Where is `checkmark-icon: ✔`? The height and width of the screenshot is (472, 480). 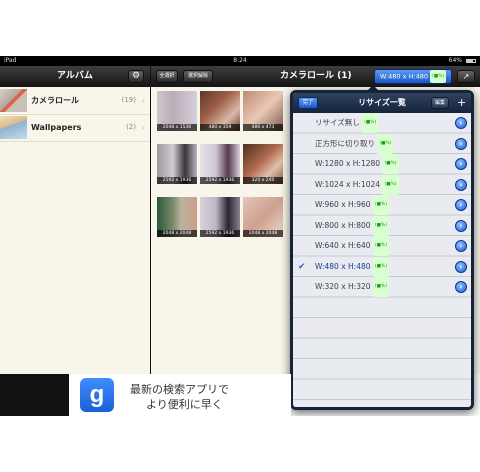 checkmark-icon: ✔ is located at coordinates (302, 266).